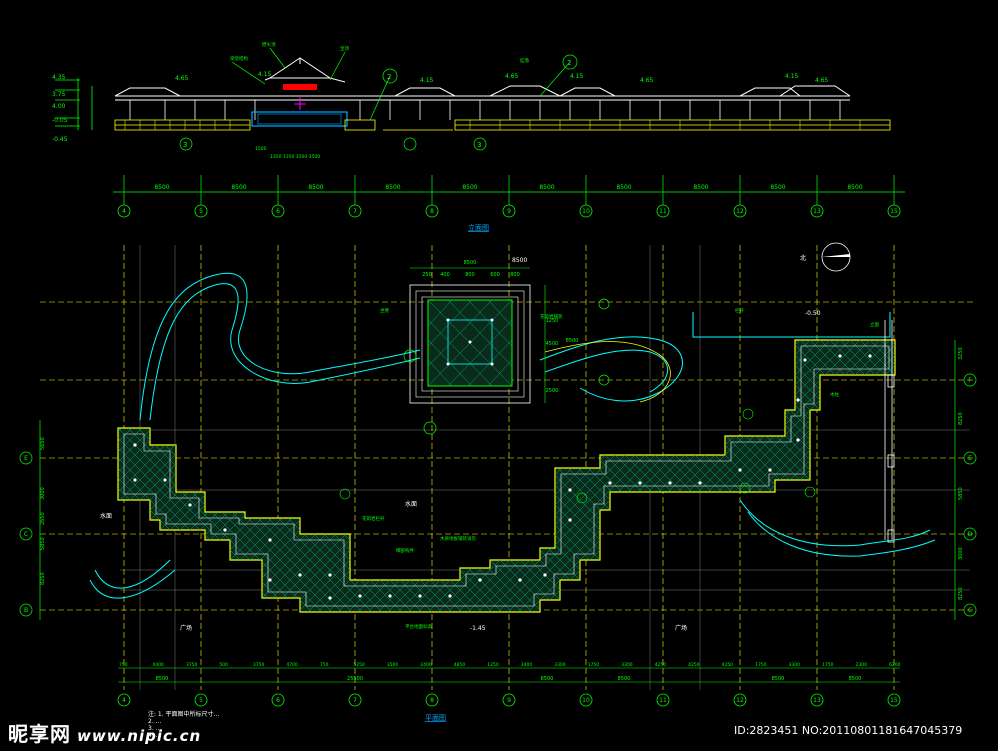  What do you see at coordinates (39, 734) in the screenshot?
I see `watermark-brand: 昵享网` at bounding box center [39, 734].